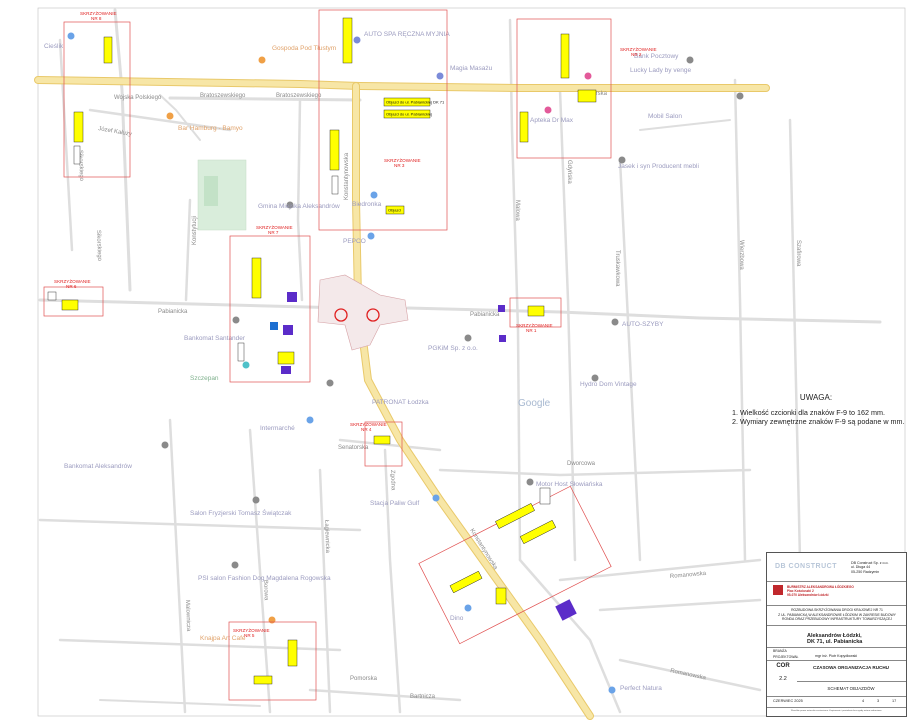 The height and width of the screenshot is (720, 909). Describe the element at coordinates (222, 195) in the screenshot. I see `sports-field` at that location.